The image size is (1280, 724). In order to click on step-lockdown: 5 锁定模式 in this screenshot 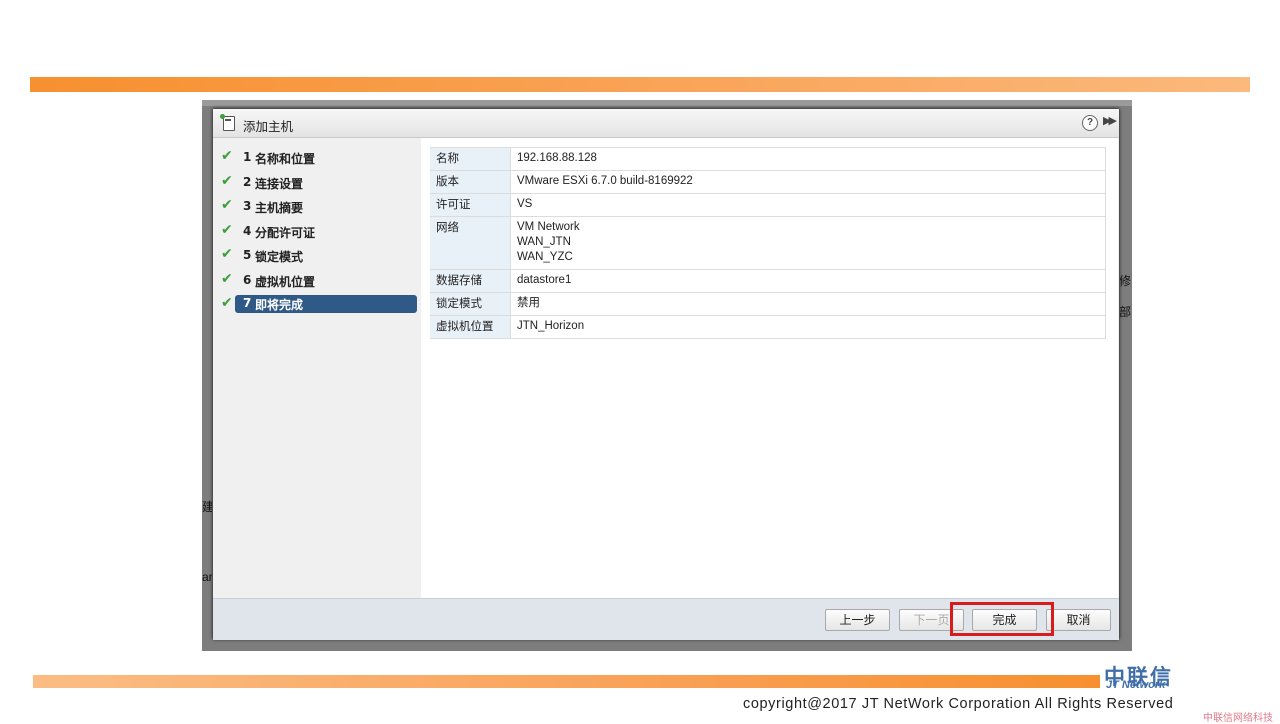, I will do `click(326, 256)`.